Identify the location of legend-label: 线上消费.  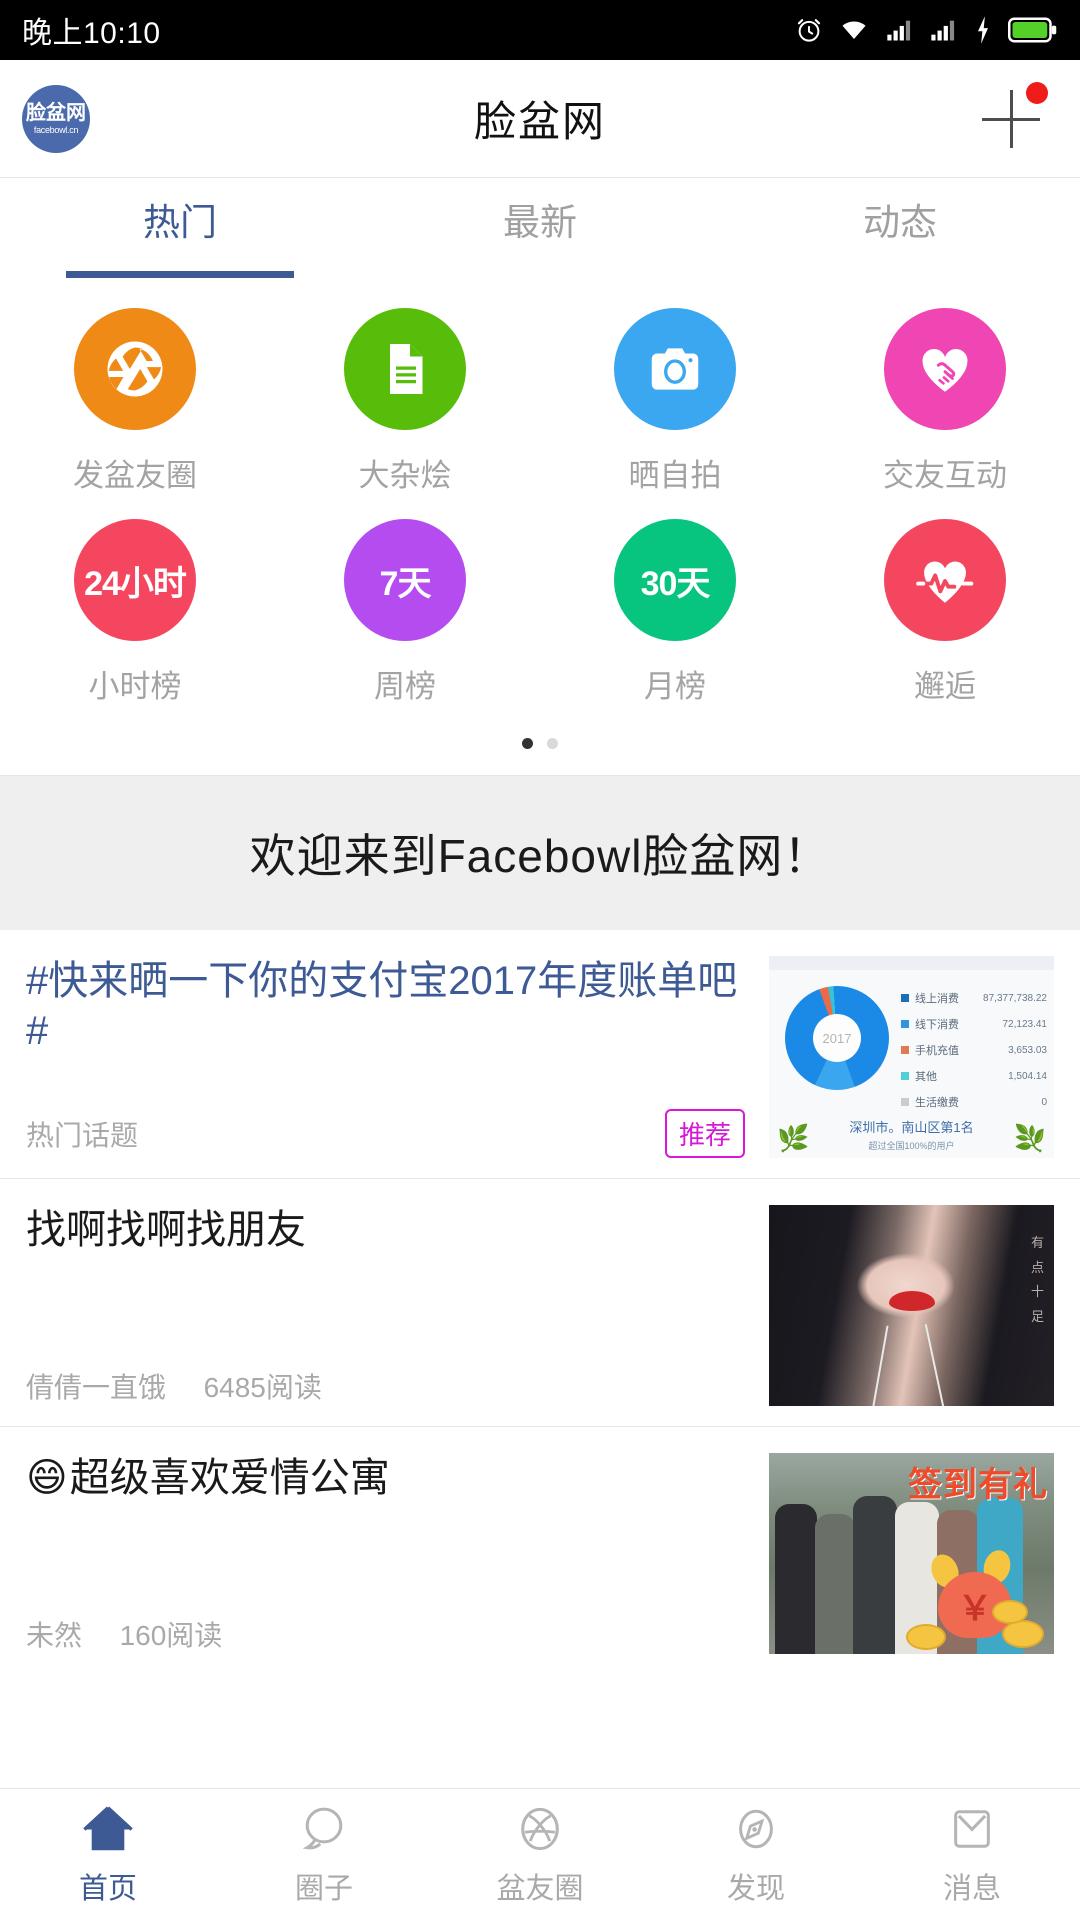
(937, 999).